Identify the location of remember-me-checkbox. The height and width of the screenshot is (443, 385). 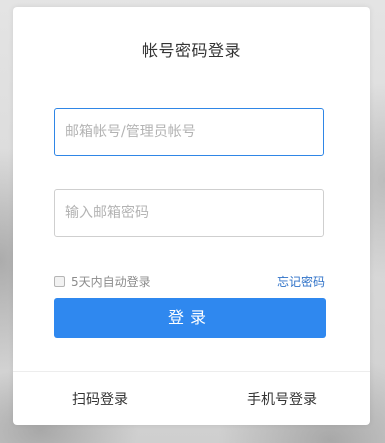
(59, 281).